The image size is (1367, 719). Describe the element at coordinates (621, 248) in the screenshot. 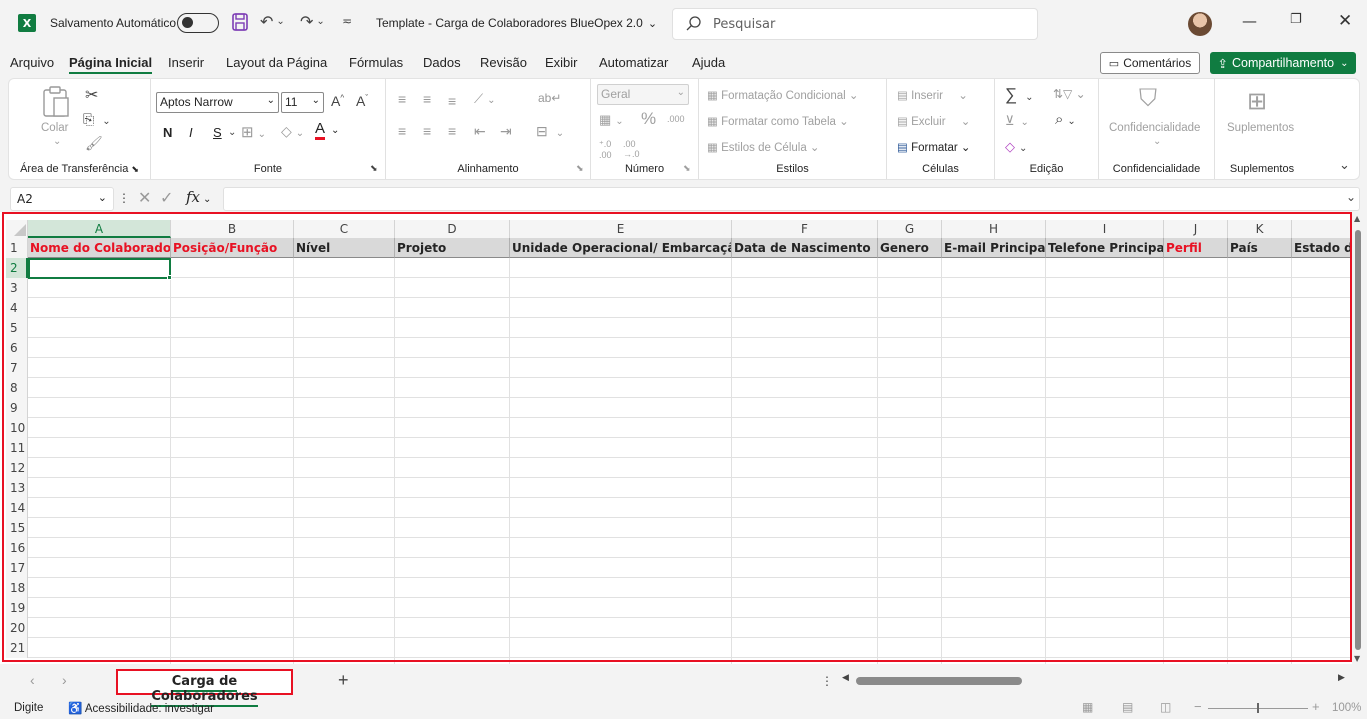

I see `header-cell: Unidade Operacional/ Embarcação` at that location.